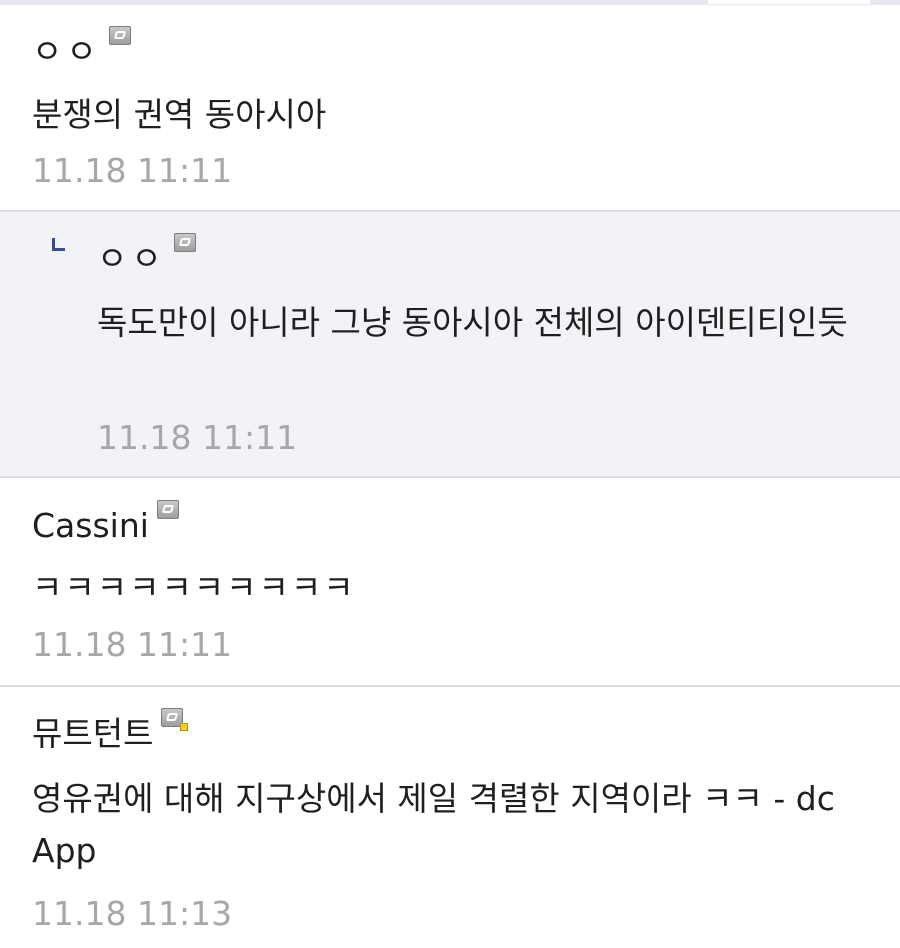 This screenshot has width=900, height=948. Describe the element at coordinates (92, 734) in the screenshot. I see `nickname: 뮤트턴트` at that location.